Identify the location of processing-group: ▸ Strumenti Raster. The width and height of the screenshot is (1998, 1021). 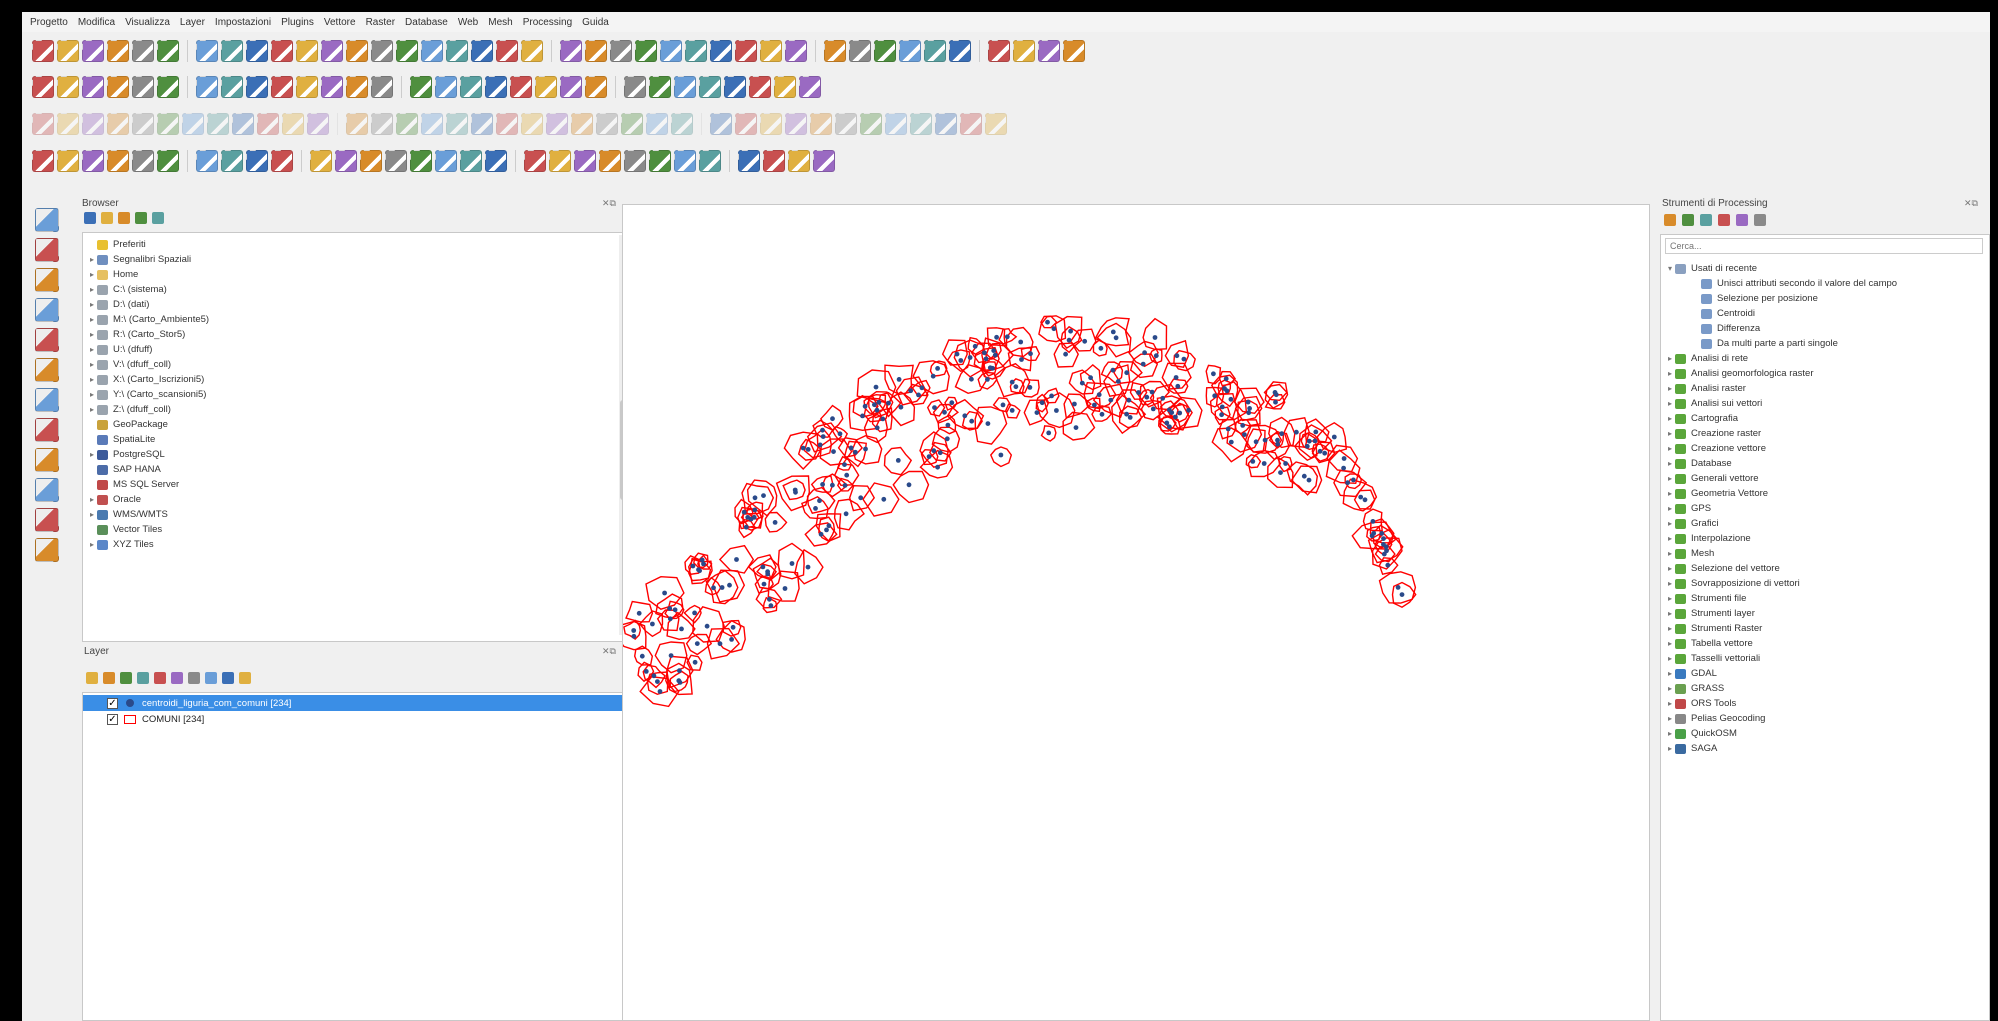
(1827, 628).